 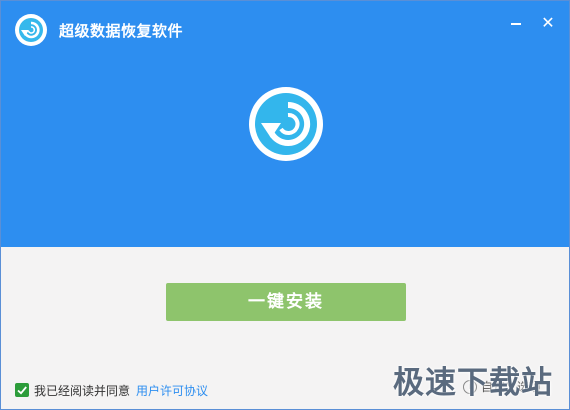 What do you see at coordinates (82, 390) in the screenshot?
I see `agreement-text: 我已经阅读并同意` at bounding box center [82, 390].